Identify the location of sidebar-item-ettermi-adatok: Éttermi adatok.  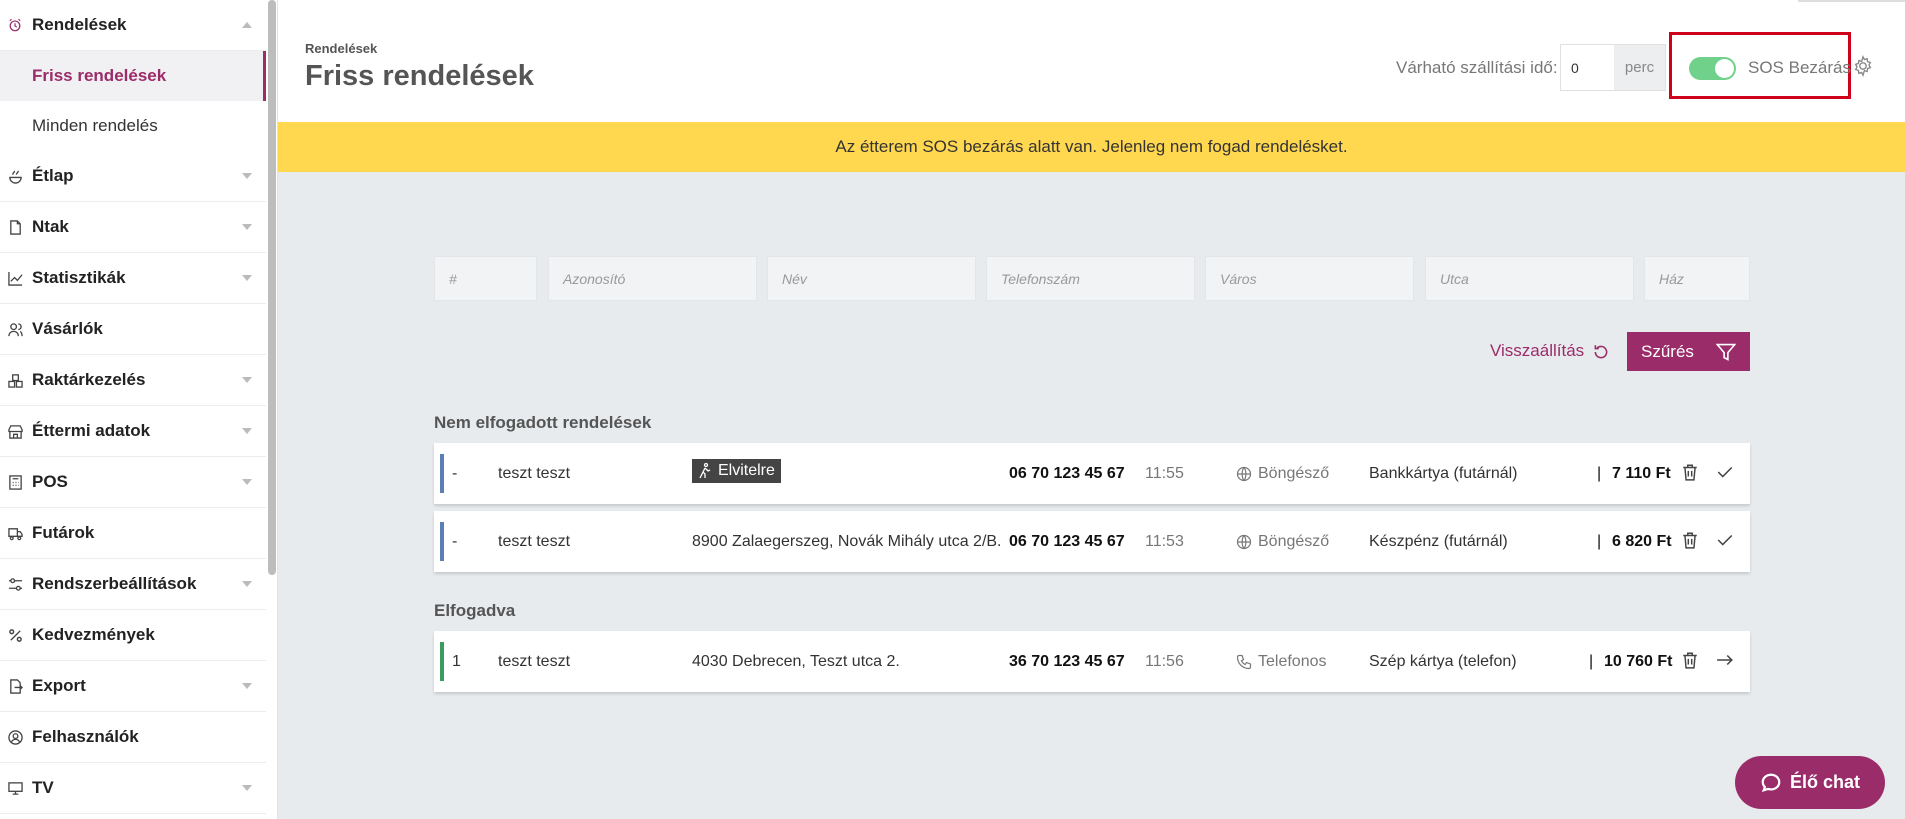
(133, 431).